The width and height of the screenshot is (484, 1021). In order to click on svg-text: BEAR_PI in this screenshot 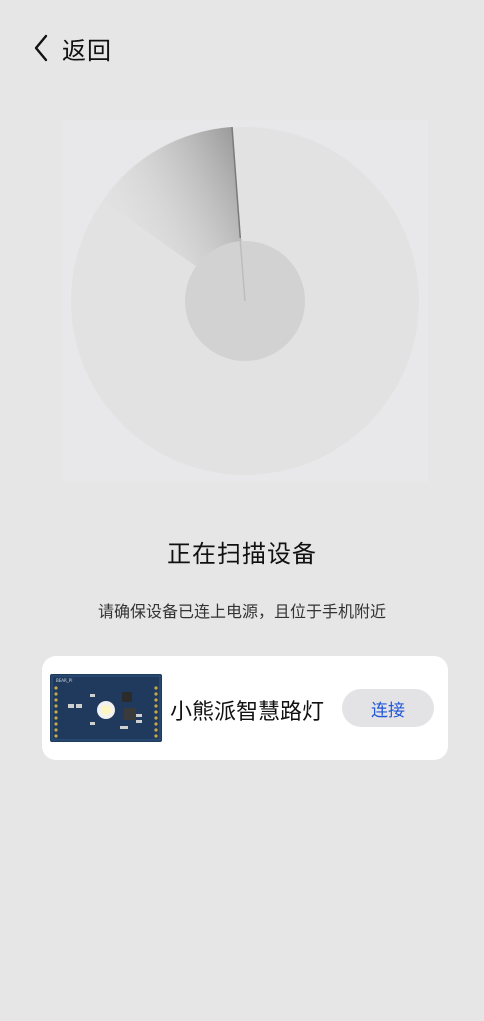, I will do `click(64, 680)`.